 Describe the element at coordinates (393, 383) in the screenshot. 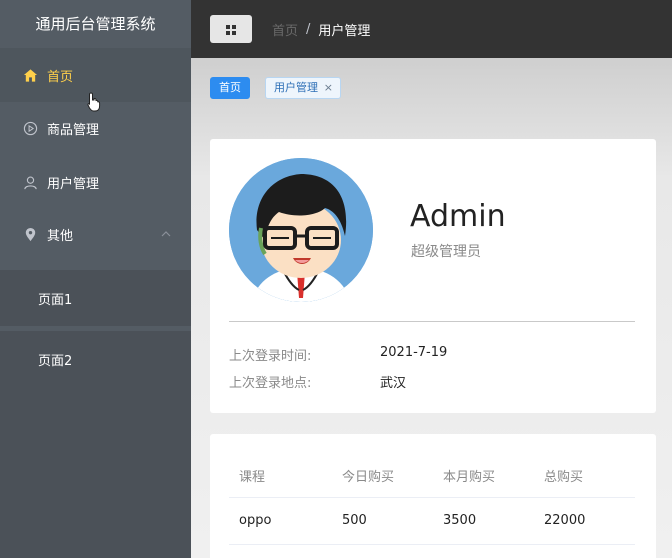

I see `last-login-place-value: 武汉` at that location.